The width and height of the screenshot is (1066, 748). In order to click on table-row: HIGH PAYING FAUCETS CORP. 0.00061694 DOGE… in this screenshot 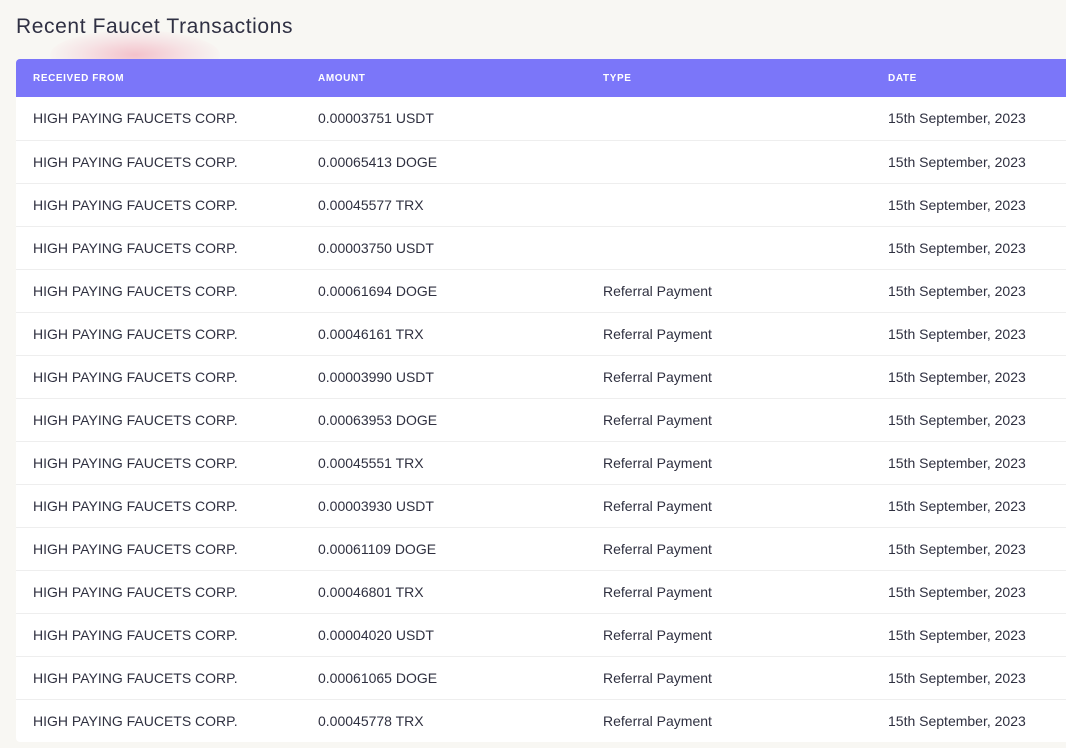, I will do `click(541, 291)`.